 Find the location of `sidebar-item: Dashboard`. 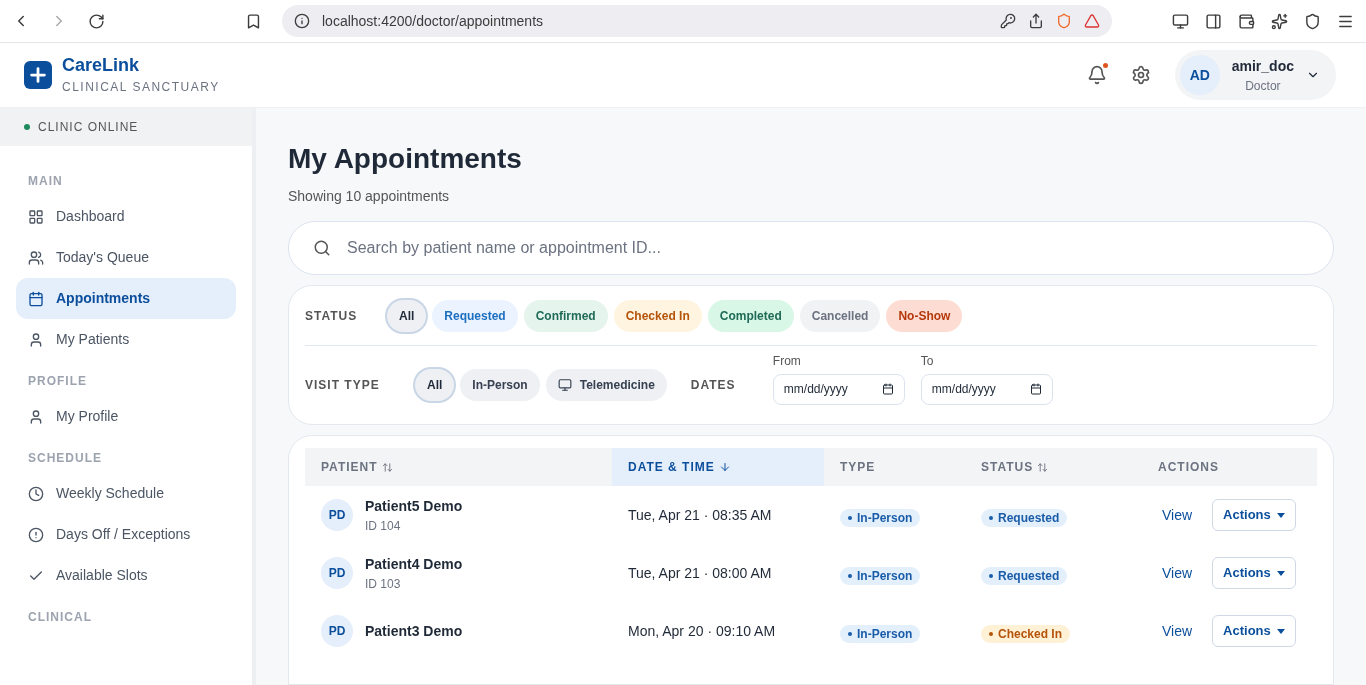

sidebar-item: Dashboard is located at coordinates (126, 216).